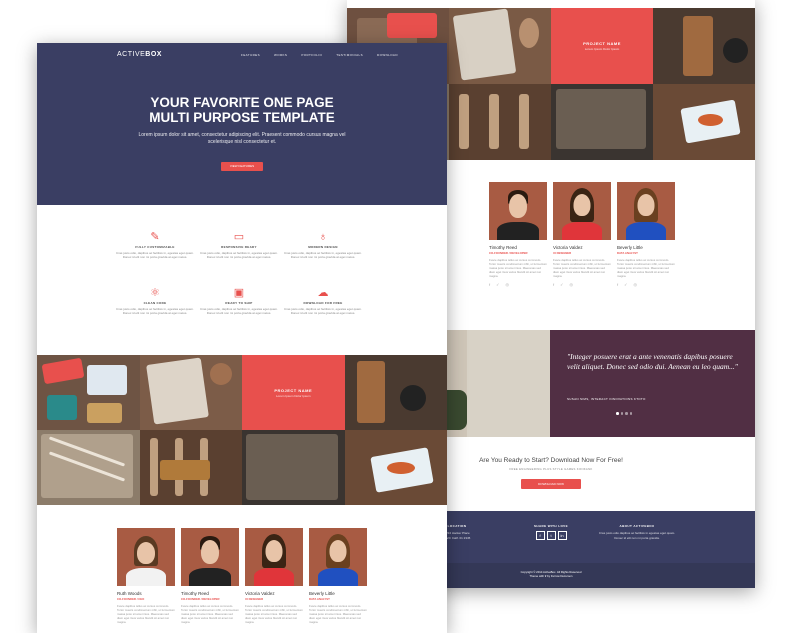 This screenshot has height=633, width=800. What do you see at coordinates (155, 293) in the screenshot?
I see `atom-icon: ⚛` at bounding box center [155, 293].